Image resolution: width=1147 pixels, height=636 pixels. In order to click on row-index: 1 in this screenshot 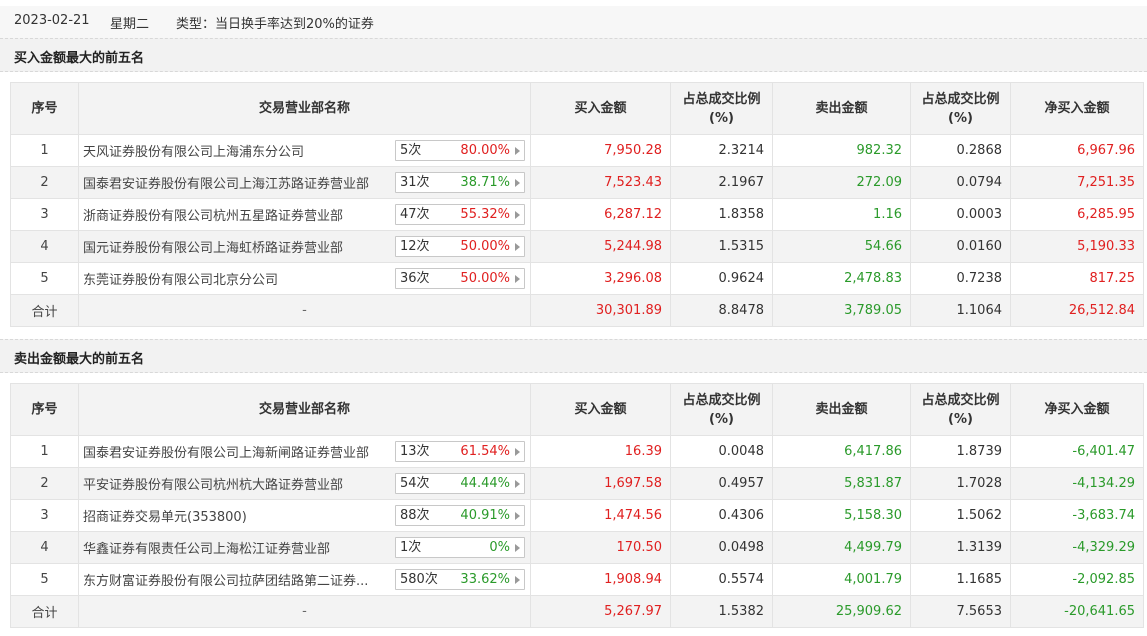, I will do `click(44, 150)`.